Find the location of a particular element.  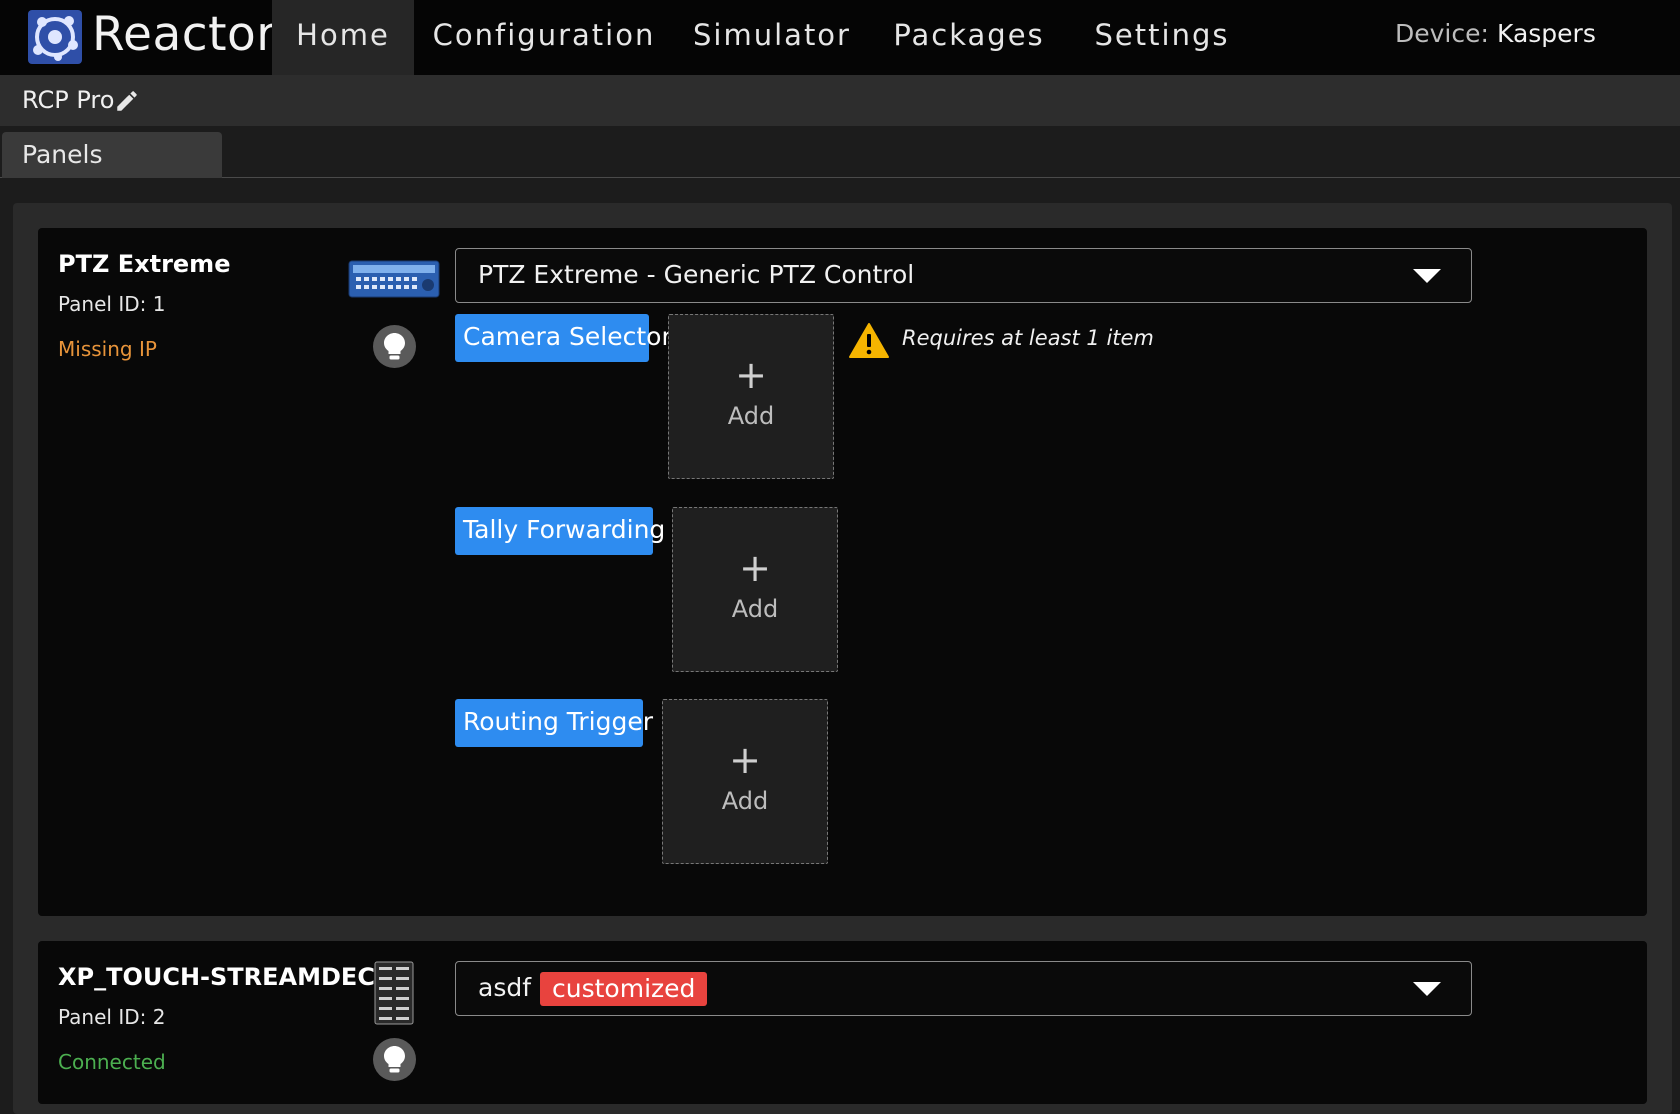

feature-camera-selector-button: Camera Selector is located at coordinates (563, 338).